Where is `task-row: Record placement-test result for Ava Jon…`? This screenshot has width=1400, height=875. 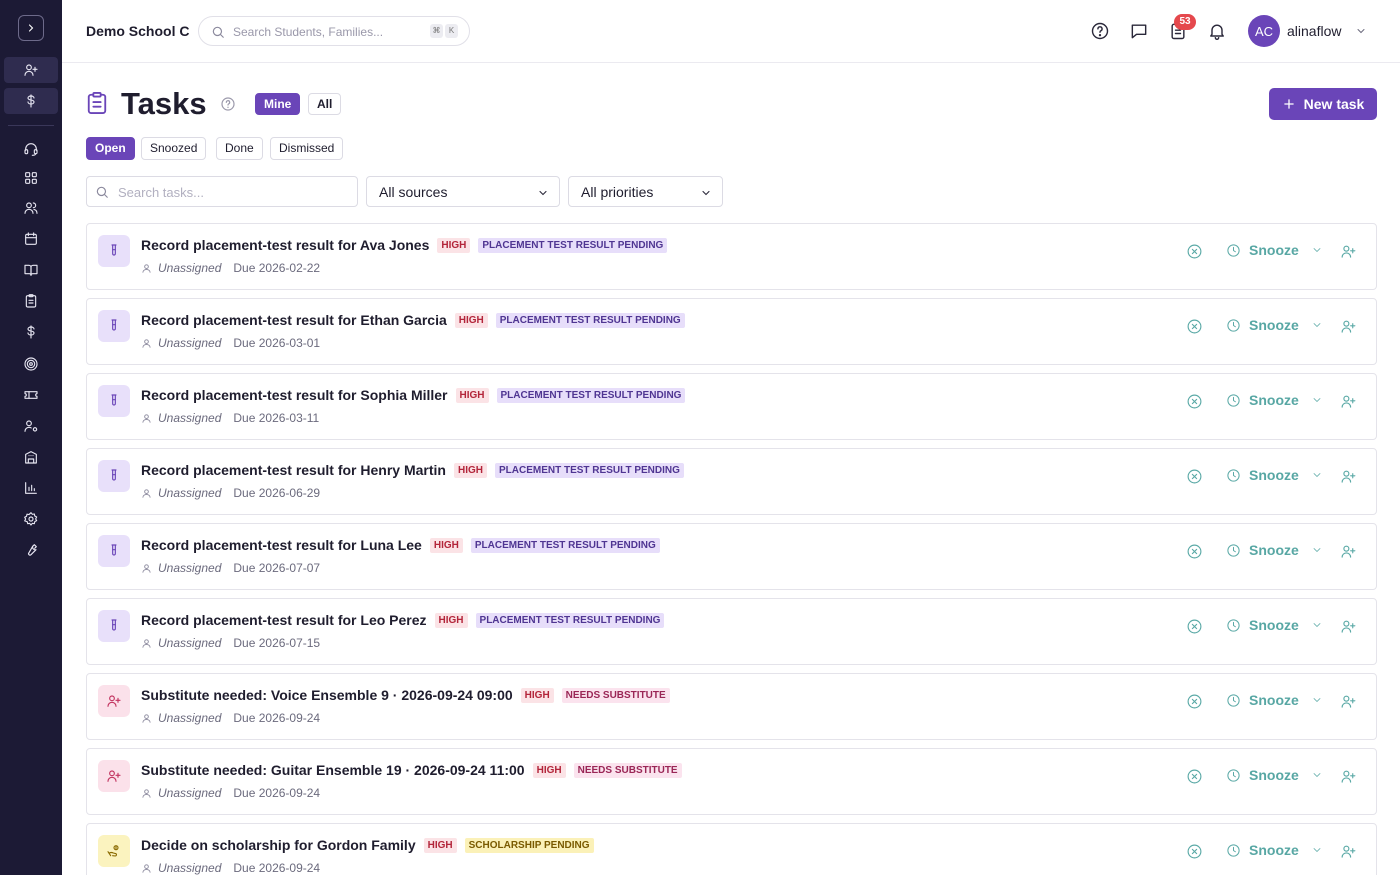 task-row: Record placement-test result for Ava Jon… is located at coordinates (731, 256).